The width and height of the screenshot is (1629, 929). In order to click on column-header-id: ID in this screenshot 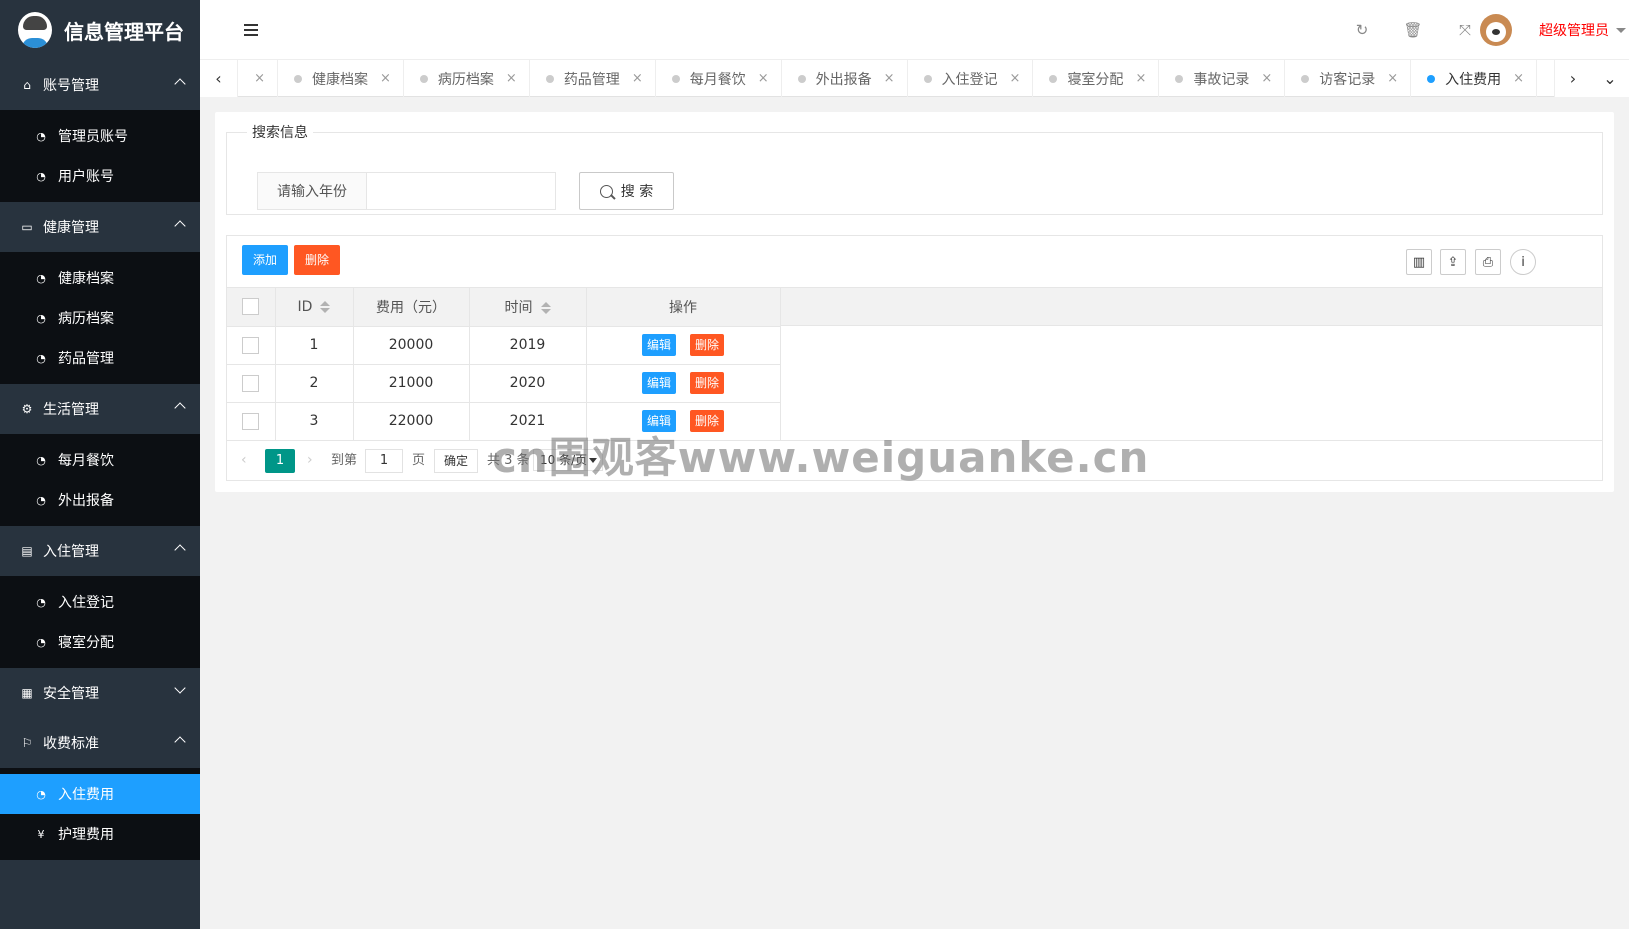, I will do `click(314, 307)`.